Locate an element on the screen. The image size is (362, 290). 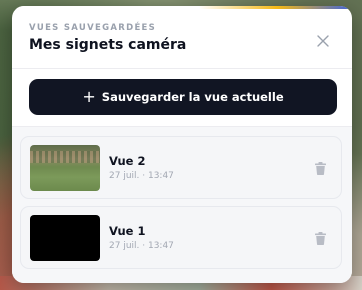
save-current-view-button: + Sauvegarder la vue actuelle is located at coordinates (183, 97).